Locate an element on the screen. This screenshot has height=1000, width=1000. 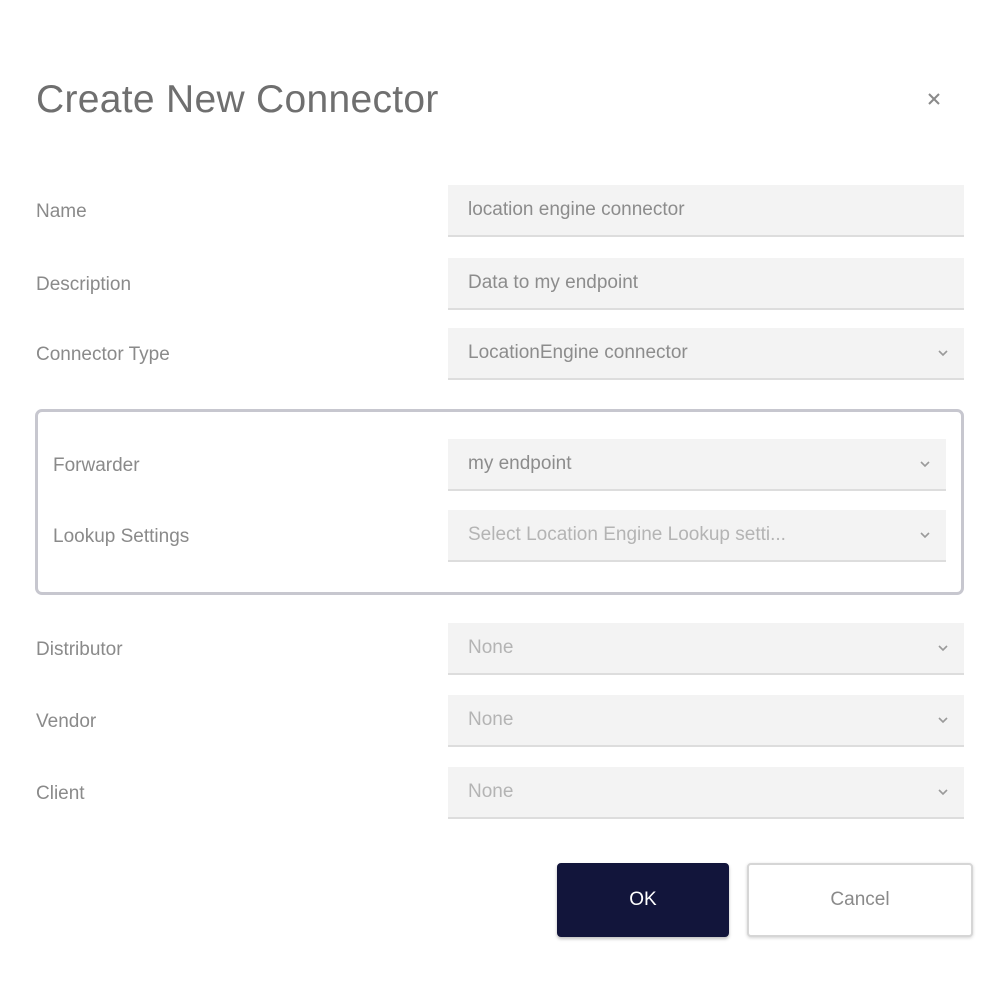
client-select: None is located at coordinates (706, 793).